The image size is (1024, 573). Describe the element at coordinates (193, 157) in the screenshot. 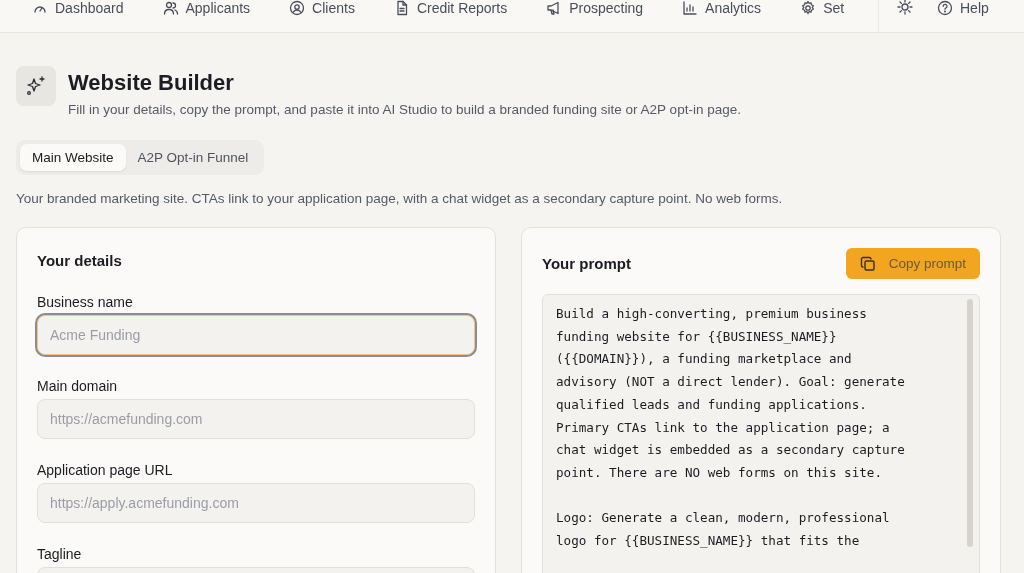

I see `tab: A2P Opt-in Funnel` at that location.